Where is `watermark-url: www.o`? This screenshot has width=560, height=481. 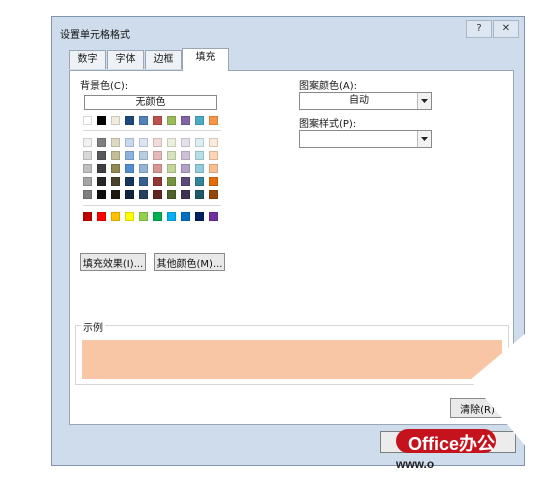 watermark-url: www.o is located at coordinates (415, 464).